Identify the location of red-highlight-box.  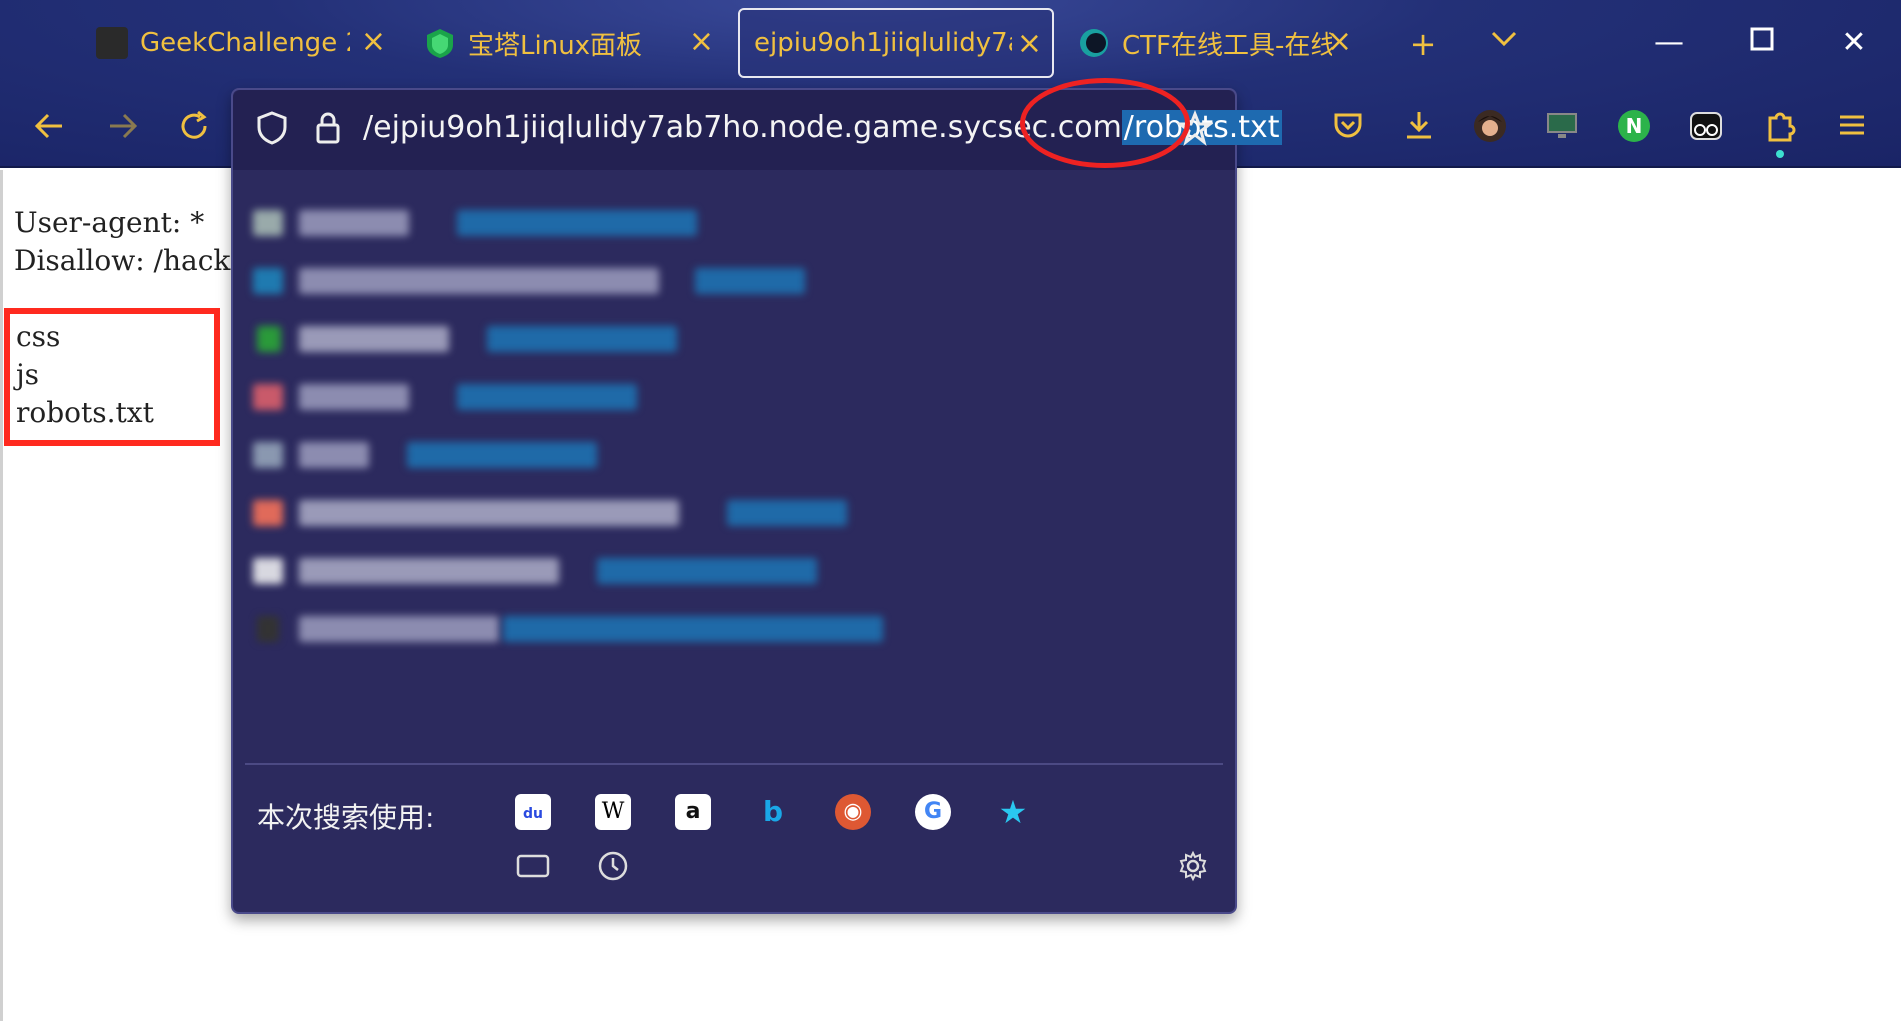
(112, 377).